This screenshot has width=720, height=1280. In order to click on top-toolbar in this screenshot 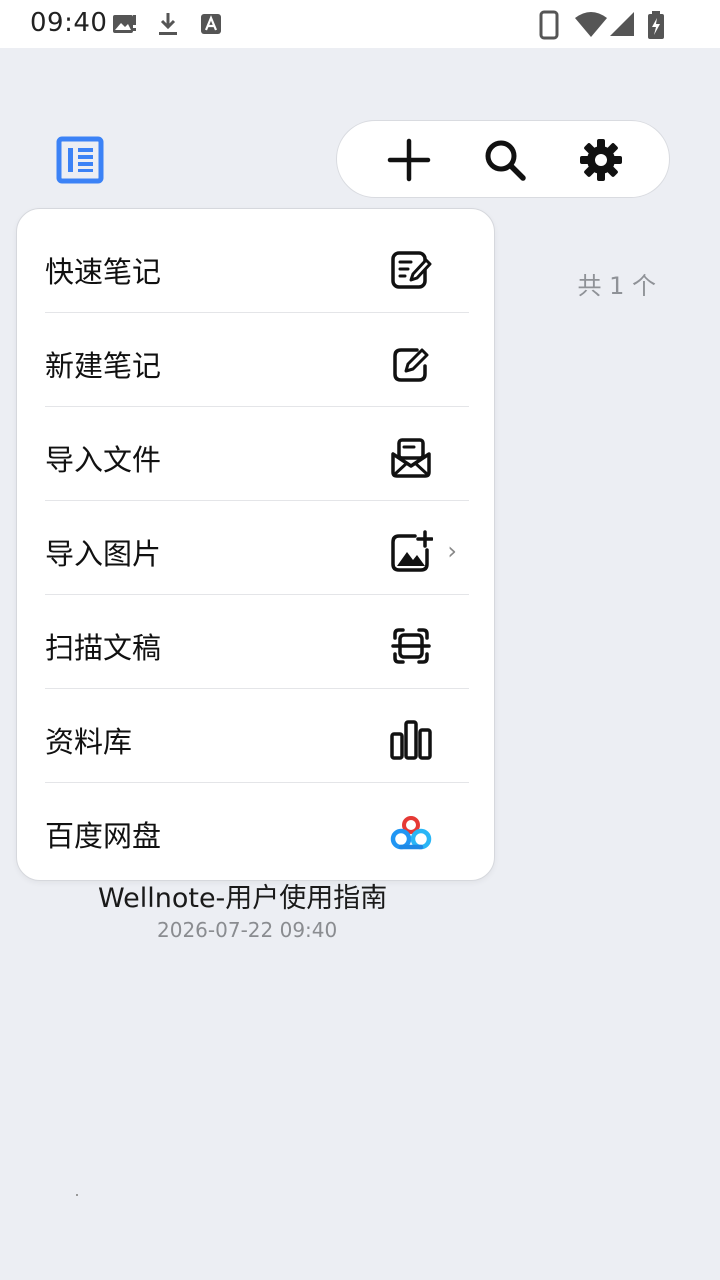, I will do `click(503, 159)`.